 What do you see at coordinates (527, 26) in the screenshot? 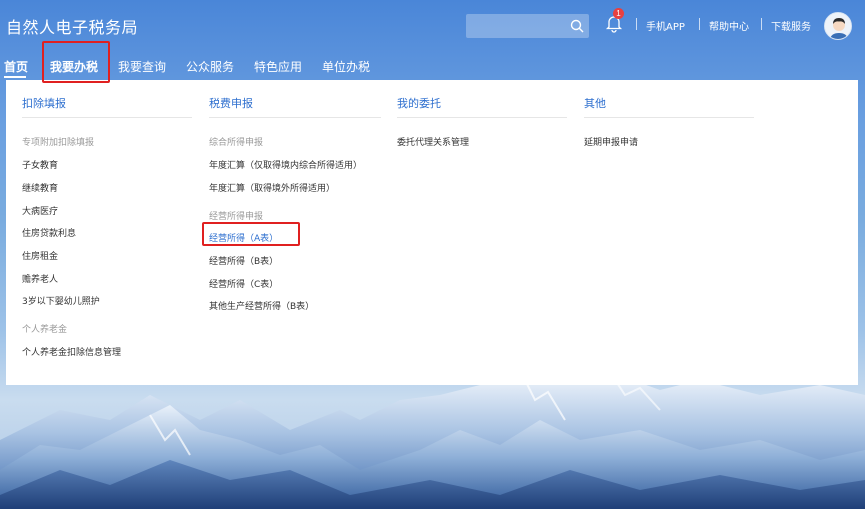
I see `search-input` at bounding box center [527, 26].